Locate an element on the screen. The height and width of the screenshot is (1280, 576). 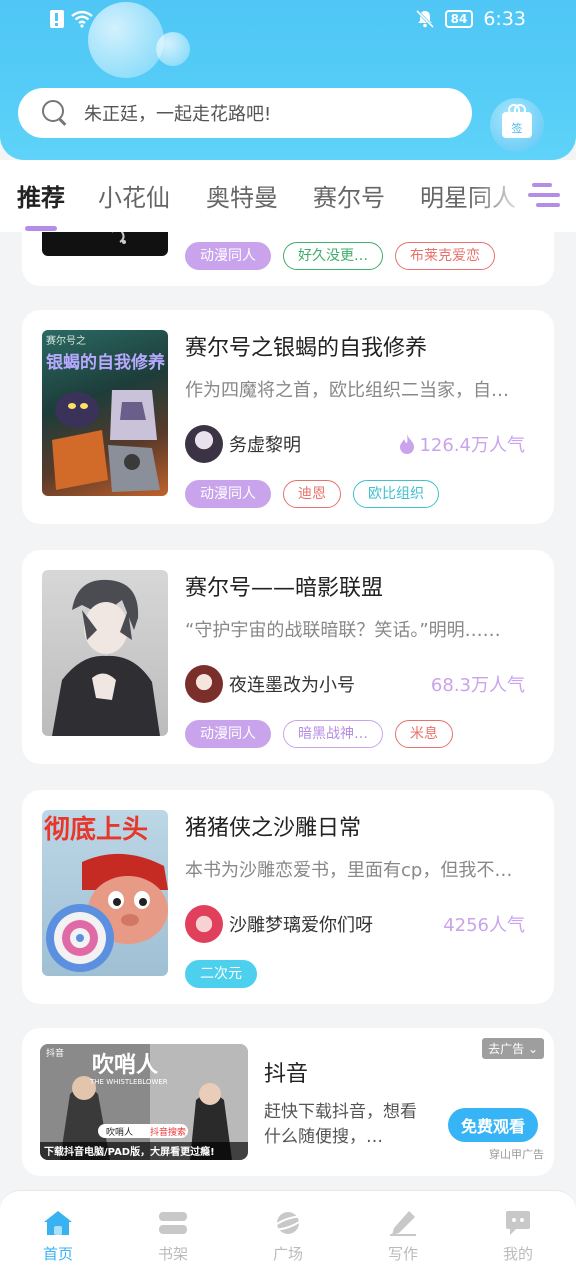
author-row: 务虚黎明 126.4万人气 is located at coordinates (355, 444).